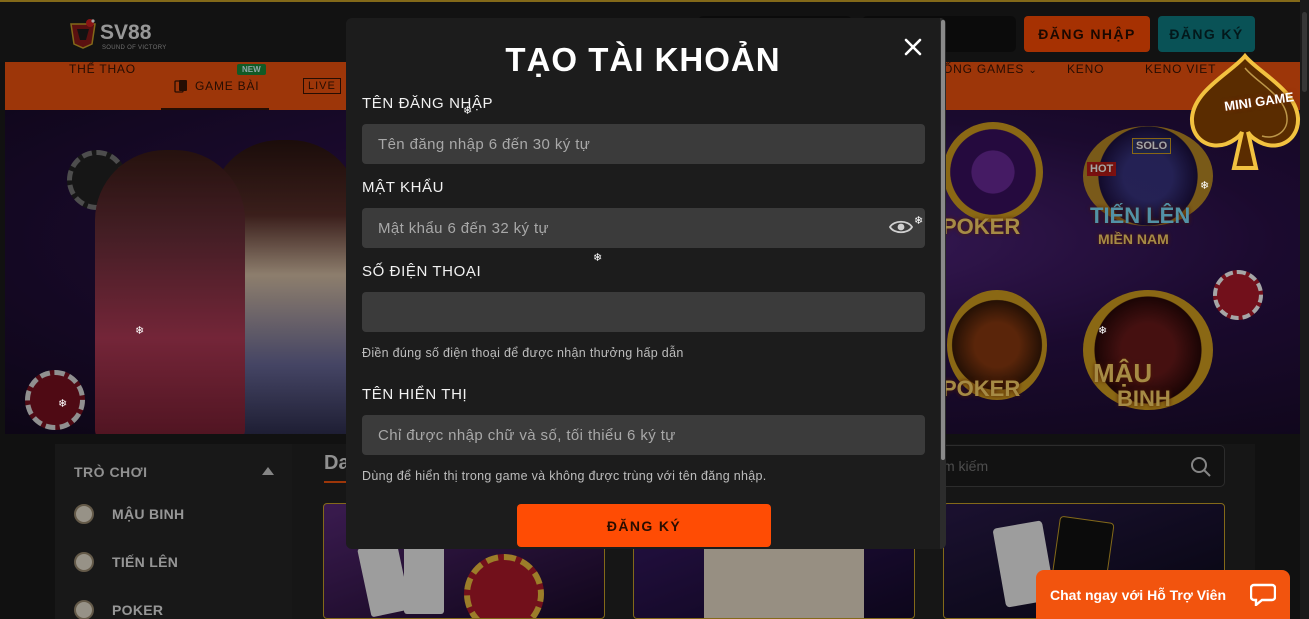 This screenshot has width=1309, height=619. What do you see at coordinates (1138, 594) in the screenshot?
I see `chat-label: Chat ngay với Hỗ Trợ Viên` at bounding box center [1138, 594].